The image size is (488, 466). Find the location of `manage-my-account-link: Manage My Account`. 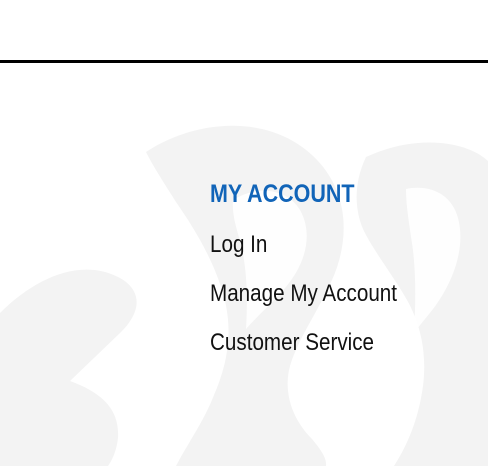

manage-my-account-link: Manage My Account is located at coordinates (349, 293).